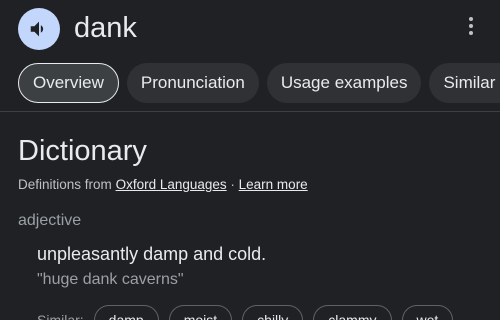 The image size is (500, 320). I want to click on dictionary-heading: Dictionary, so click(82, 151).